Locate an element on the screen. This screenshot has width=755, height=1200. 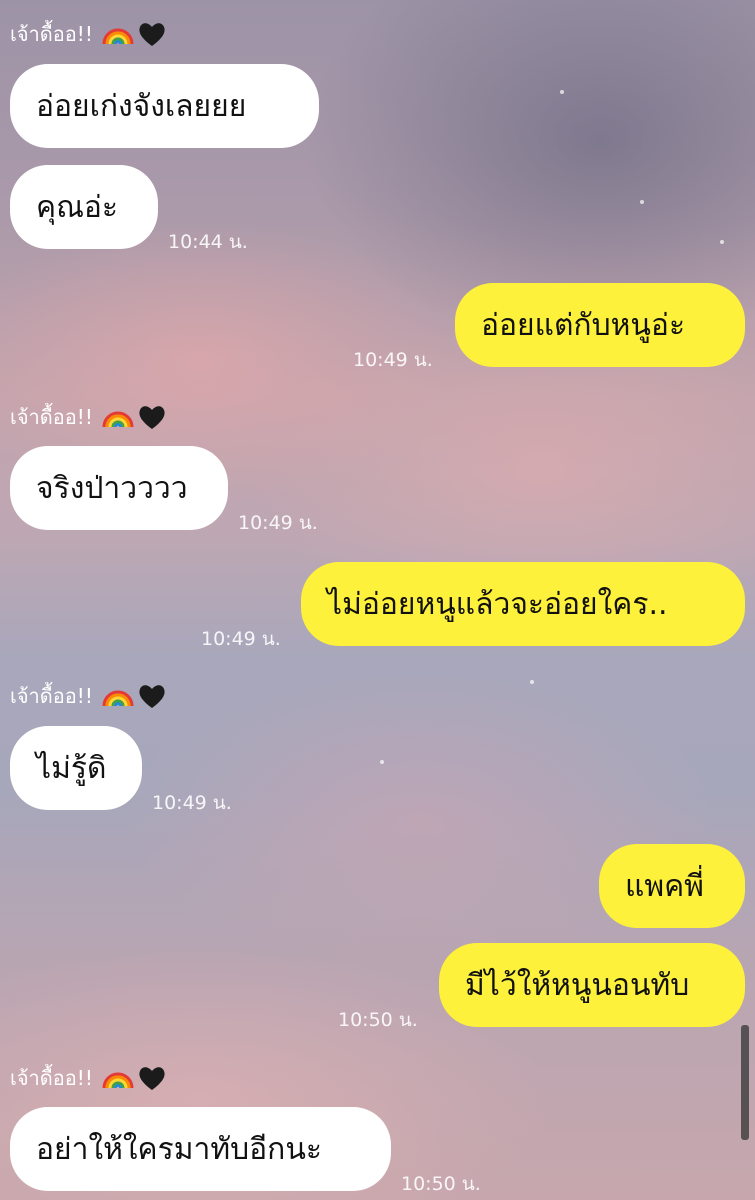
message-text: ไม่อ่อยหนูแล้วจะอ่อยใคร.. is located at coordinates (497, 604).